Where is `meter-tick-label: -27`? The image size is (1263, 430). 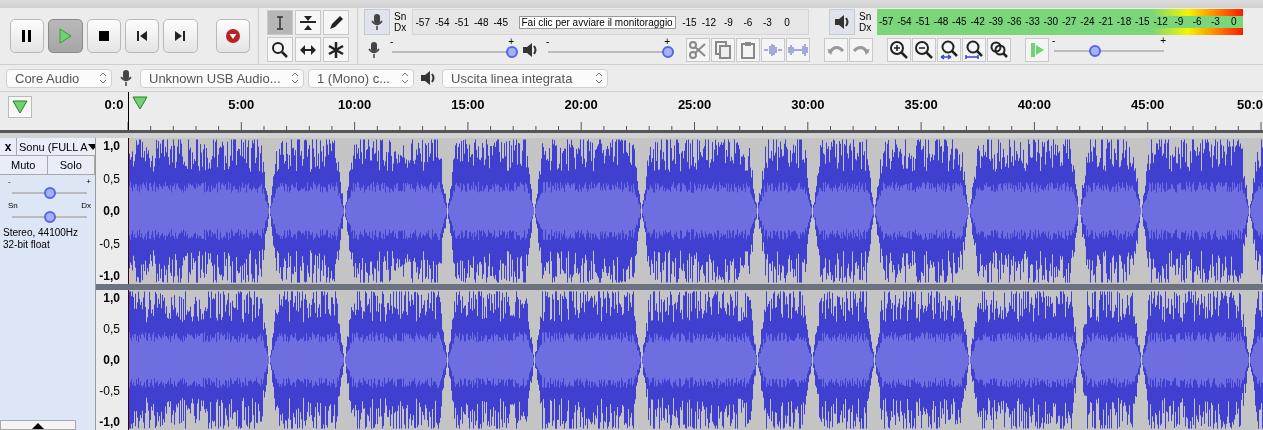 meter-tick-label: -27 is located at coordinates (1069, 22).